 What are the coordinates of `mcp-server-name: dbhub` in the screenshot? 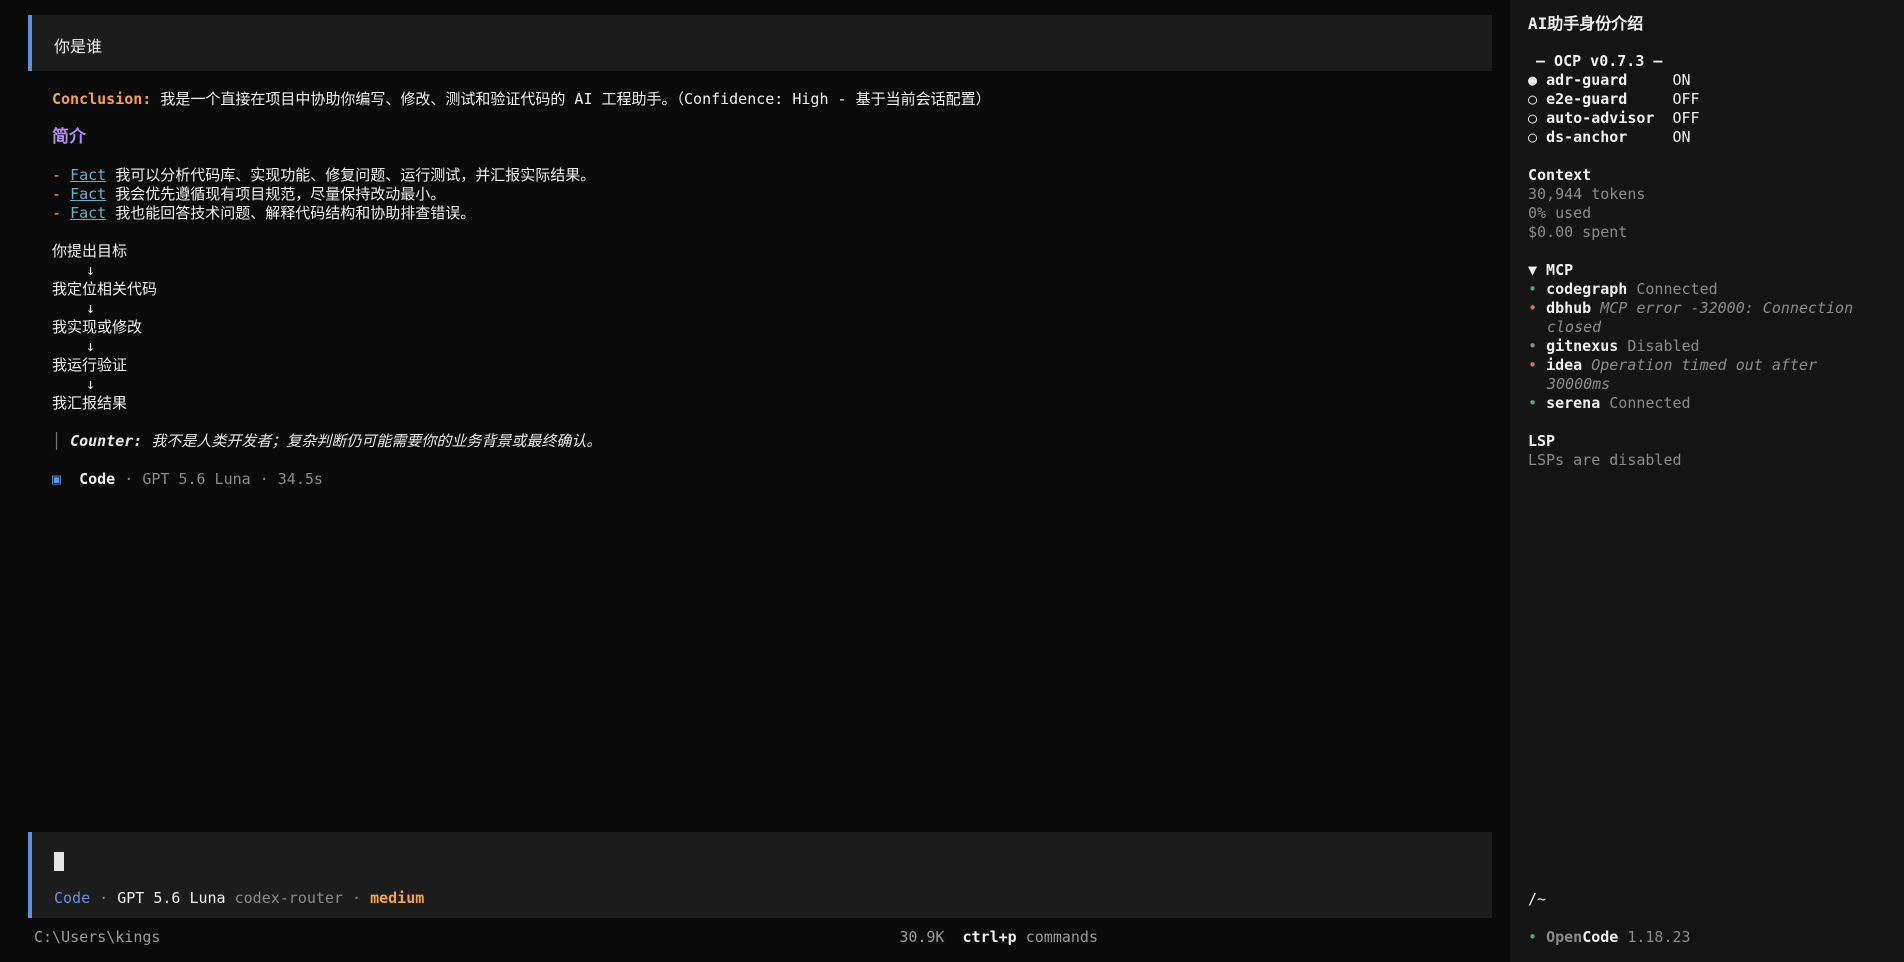 It's located at (1569, 308).